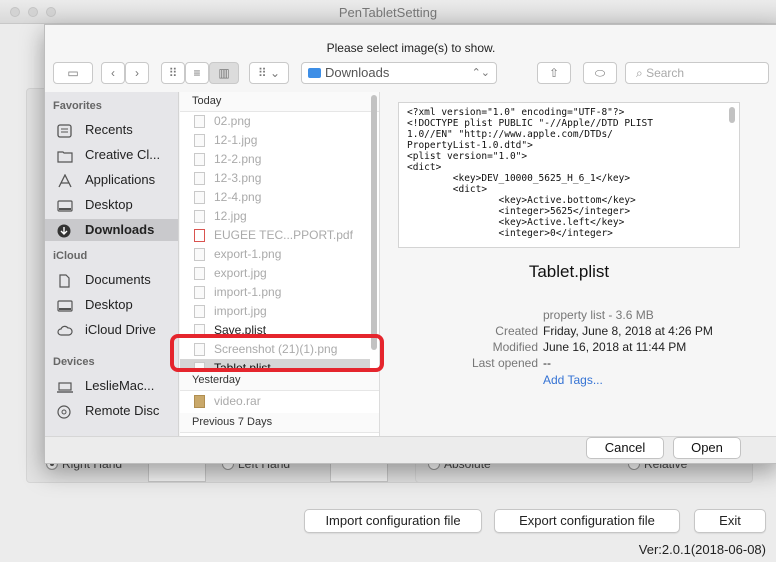 Image resolution: width=776 pixels, height=562 pixels. Describe the element at coordinates (598, 315) in the screenshot. I see `preview-kind: property list - 3.6 MB` at that location.